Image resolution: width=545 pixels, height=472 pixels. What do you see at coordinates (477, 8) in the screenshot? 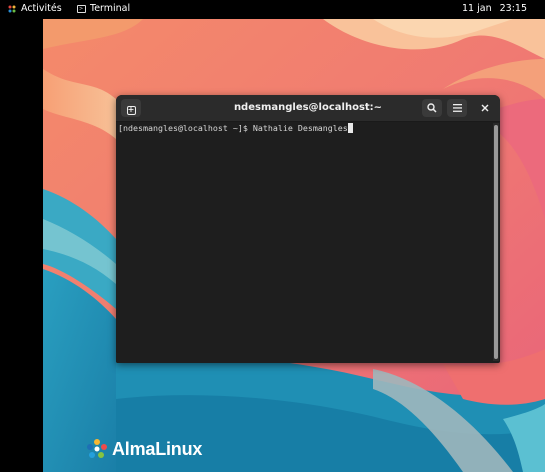
I see `clock-date: 11 jan` at bounding box center [477, 8].